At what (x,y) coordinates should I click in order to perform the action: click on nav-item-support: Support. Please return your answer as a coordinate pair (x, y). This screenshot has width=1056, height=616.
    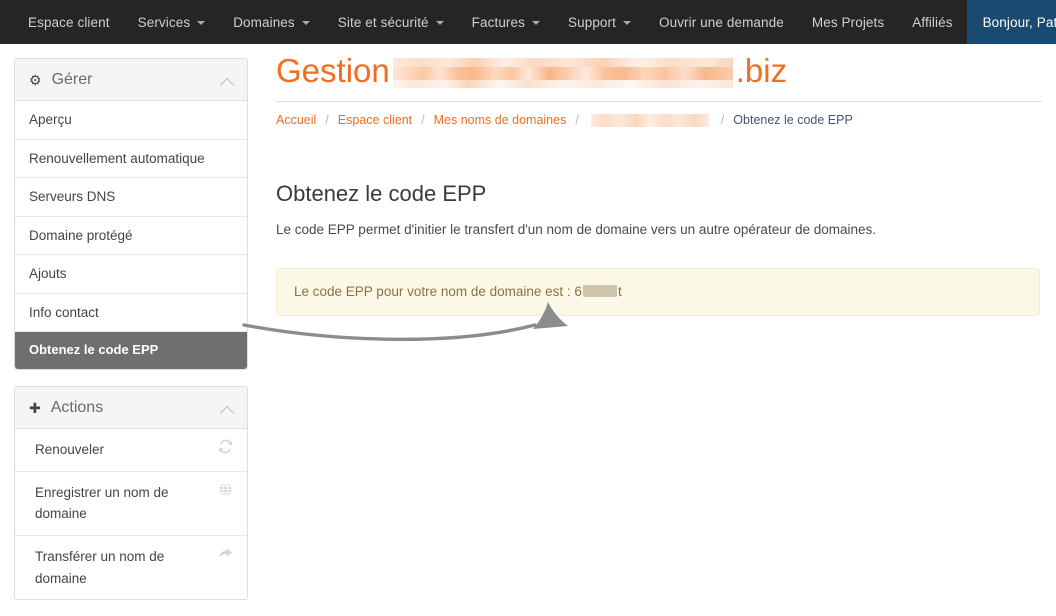
    Looking at the image, I should click on (599, 22).